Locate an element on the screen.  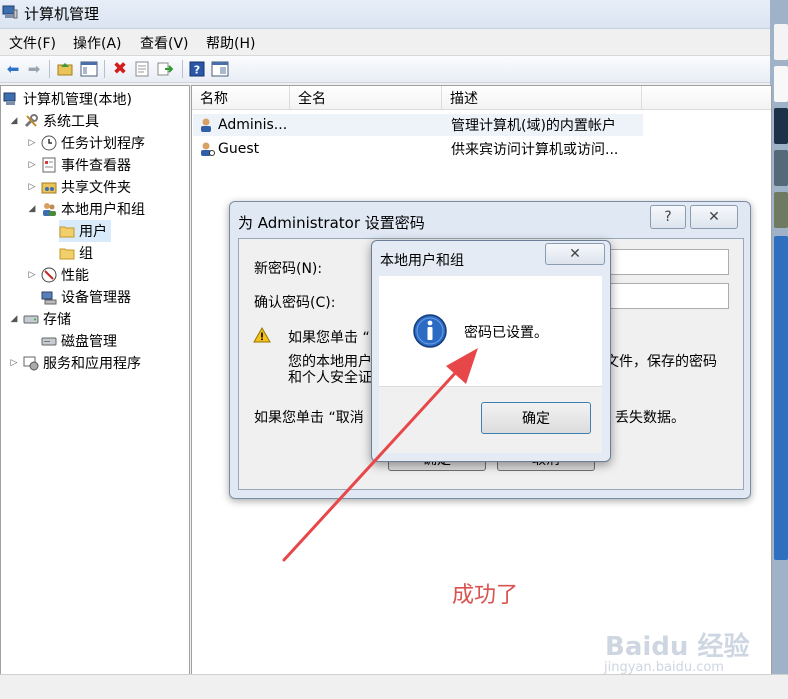
watermark-logo: Baidu 经验 is located at coordinates (677, 647).